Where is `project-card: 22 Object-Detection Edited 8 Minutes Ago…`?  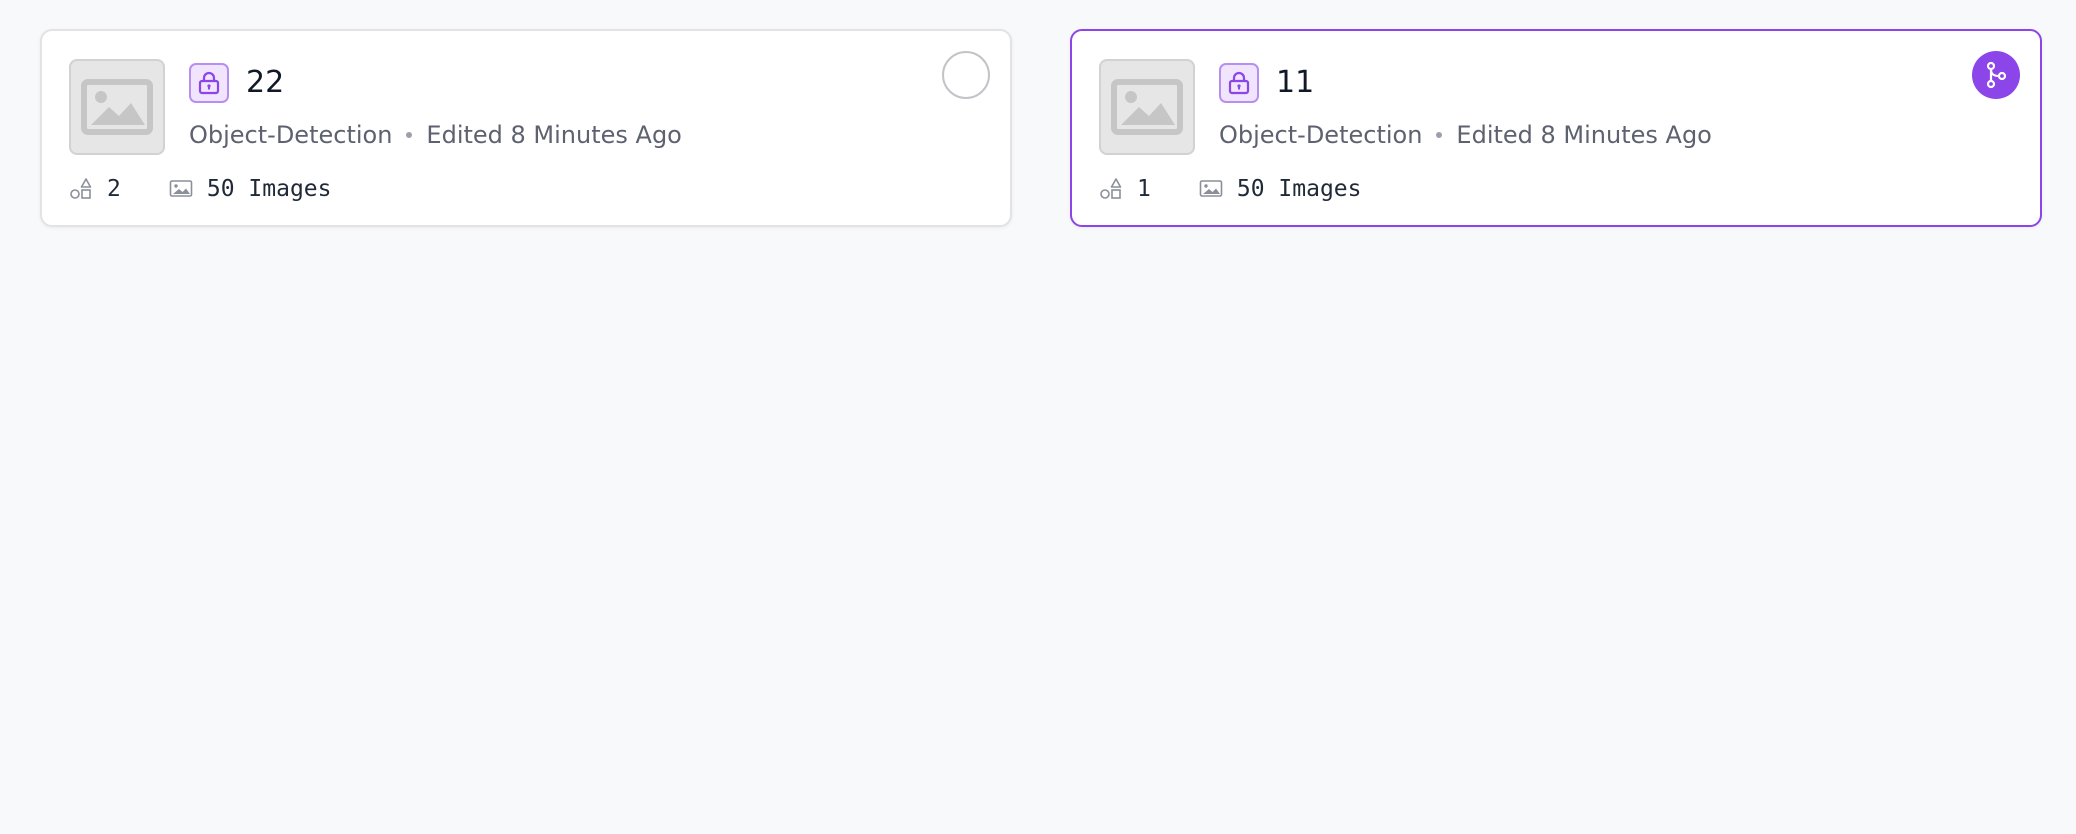 project-card: 22 Object-Detection Edited 8 Minutes Ago… is located at coordinates (526, 128).